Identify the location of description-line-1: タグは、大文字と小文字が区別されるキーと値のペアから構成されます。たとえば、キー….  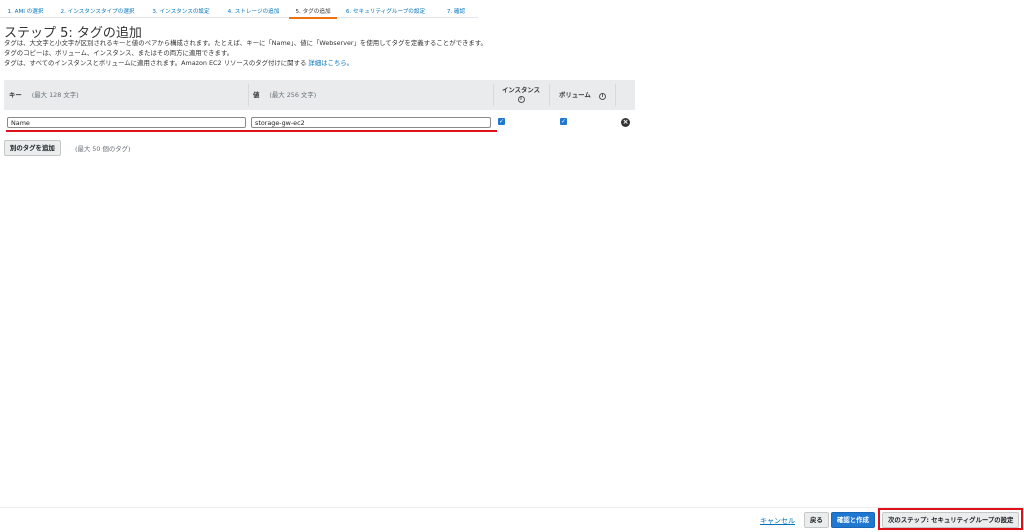
(245, 43).